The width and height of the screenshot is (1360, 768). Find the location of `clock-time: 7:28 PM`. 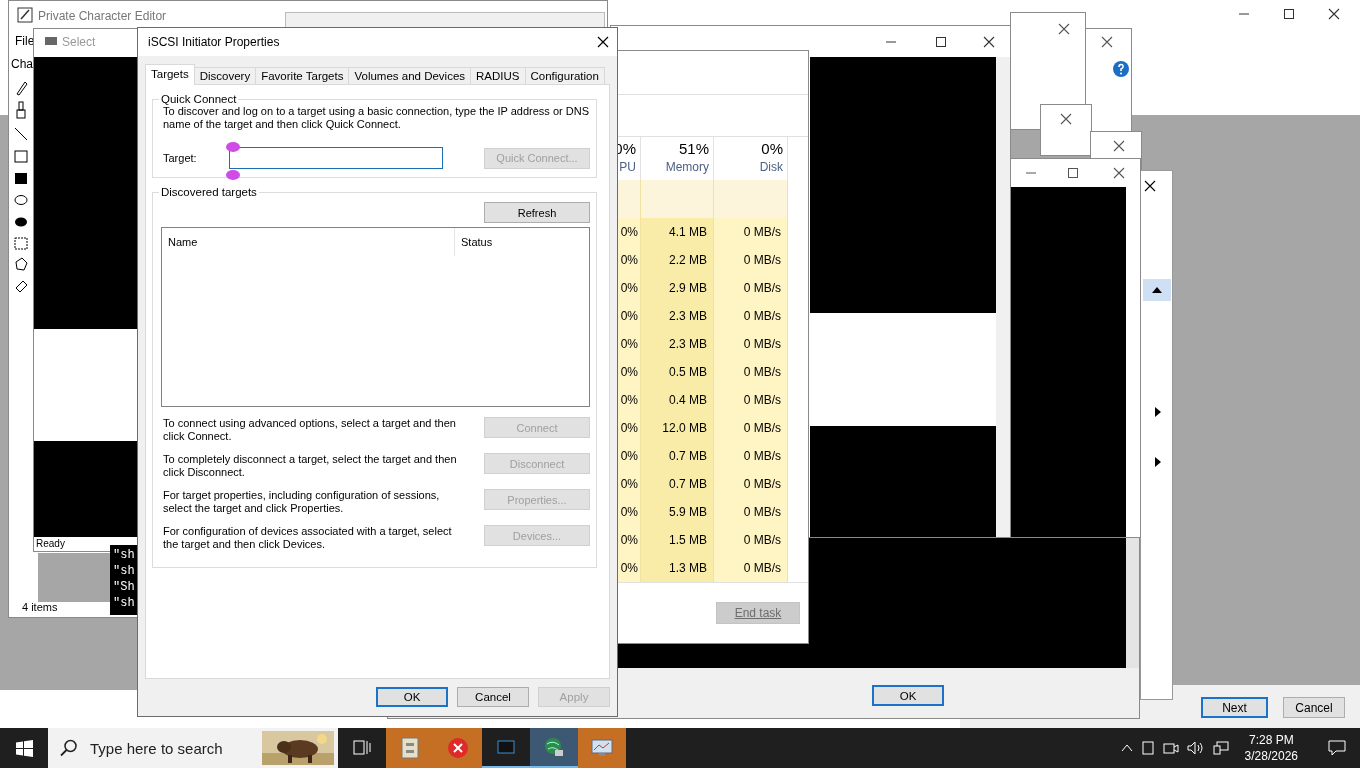

clock-time: 7:28 PM is located at coordinates (1271, 740).